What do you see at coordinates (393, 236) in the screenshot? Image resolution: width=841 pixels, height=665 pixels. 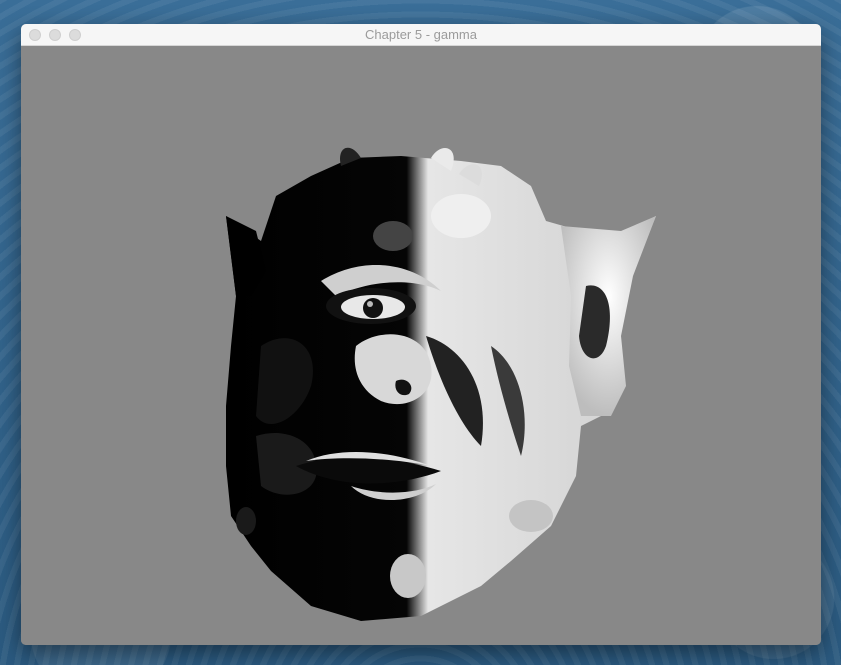 I see `forehead-shadow` at bounding box center [393, 236].